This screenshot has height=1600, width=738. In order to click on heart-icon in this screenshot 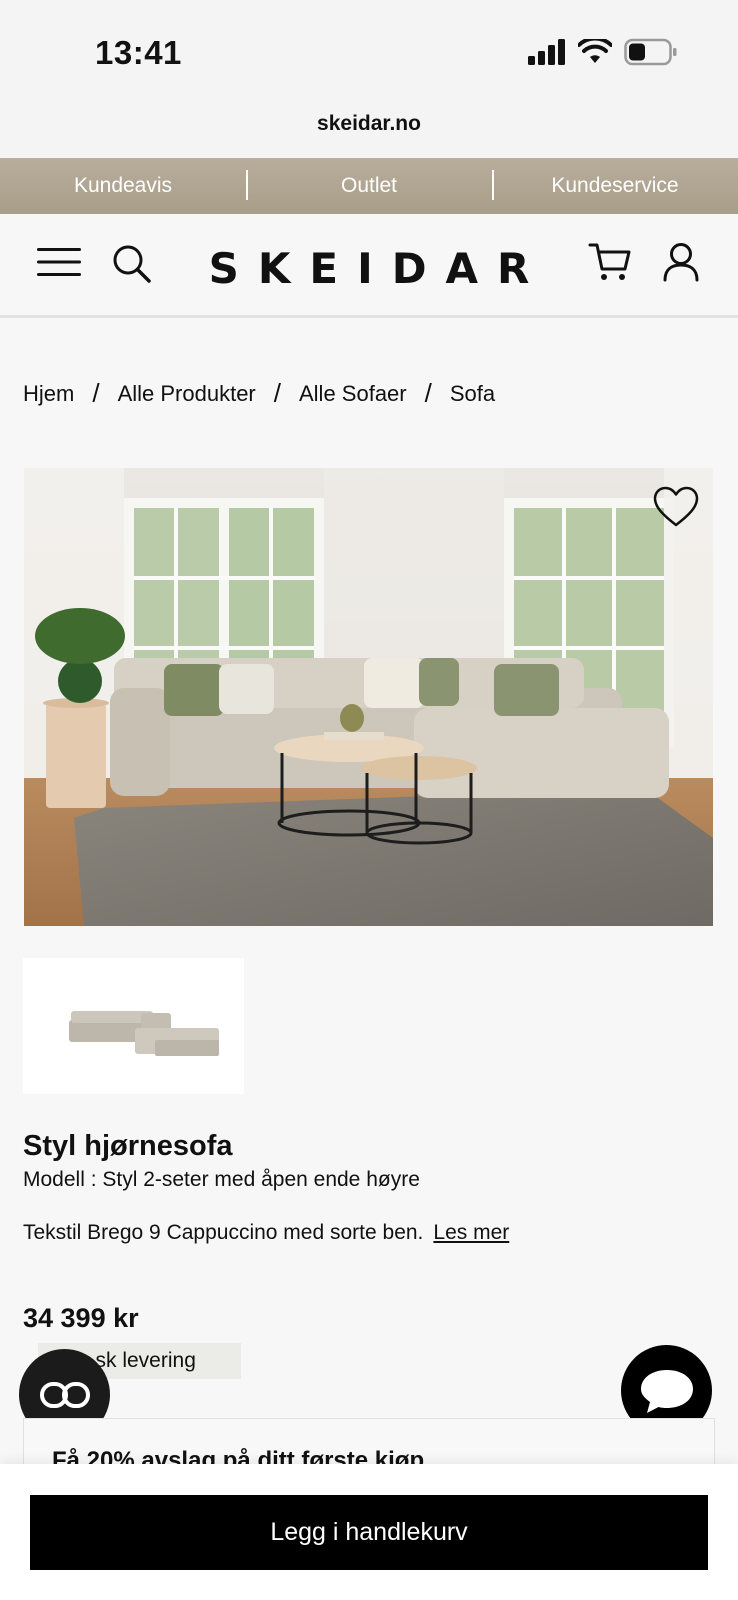, I will do `click(676, 507)`.